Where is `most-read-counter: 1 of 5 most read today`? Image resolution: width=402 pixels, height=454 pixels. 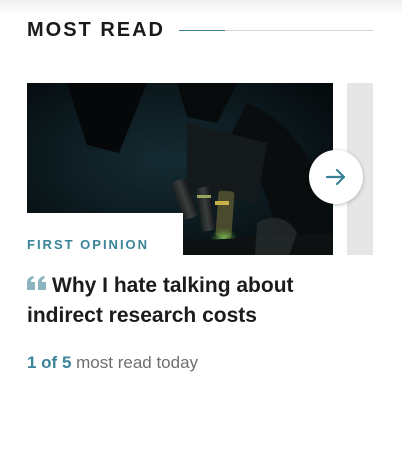
most-read-counter: 1 of 5 most read today is located at coordinates (112, 363).